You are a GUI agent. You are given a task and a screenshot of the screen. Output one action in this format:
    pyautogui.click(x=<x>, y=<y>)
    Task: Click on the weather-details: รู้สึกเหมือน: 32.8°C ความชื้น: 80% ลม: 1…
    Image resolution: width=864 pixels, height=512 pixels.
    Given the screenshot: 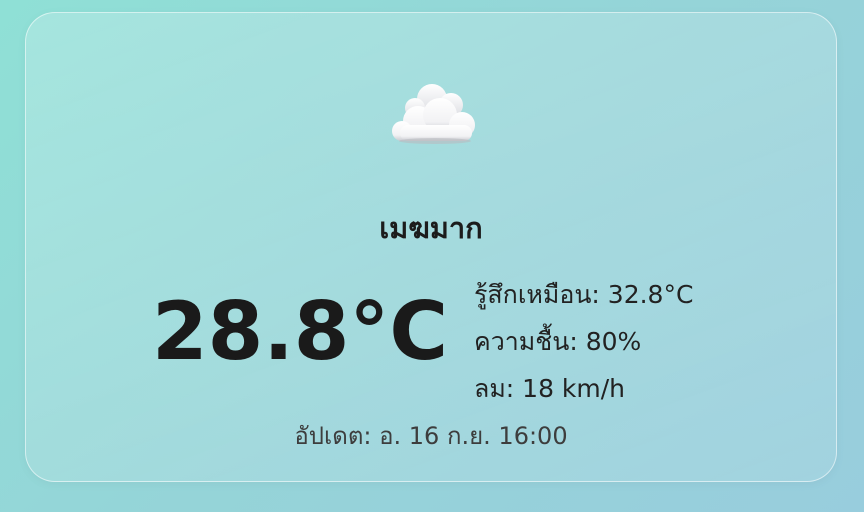 What is the action you would take?
    pyautogui.click(x=583, y=341)
    